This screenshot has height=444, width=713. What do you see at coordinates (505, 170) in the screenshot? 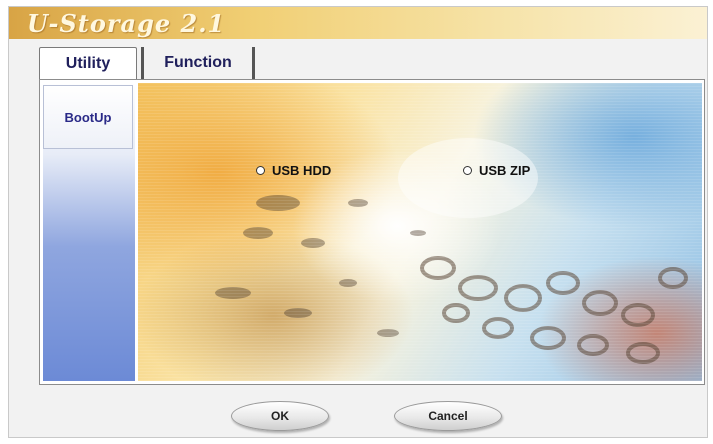
I see `usb-zip-label: USB ZIP` at bounding box center [505, 170].